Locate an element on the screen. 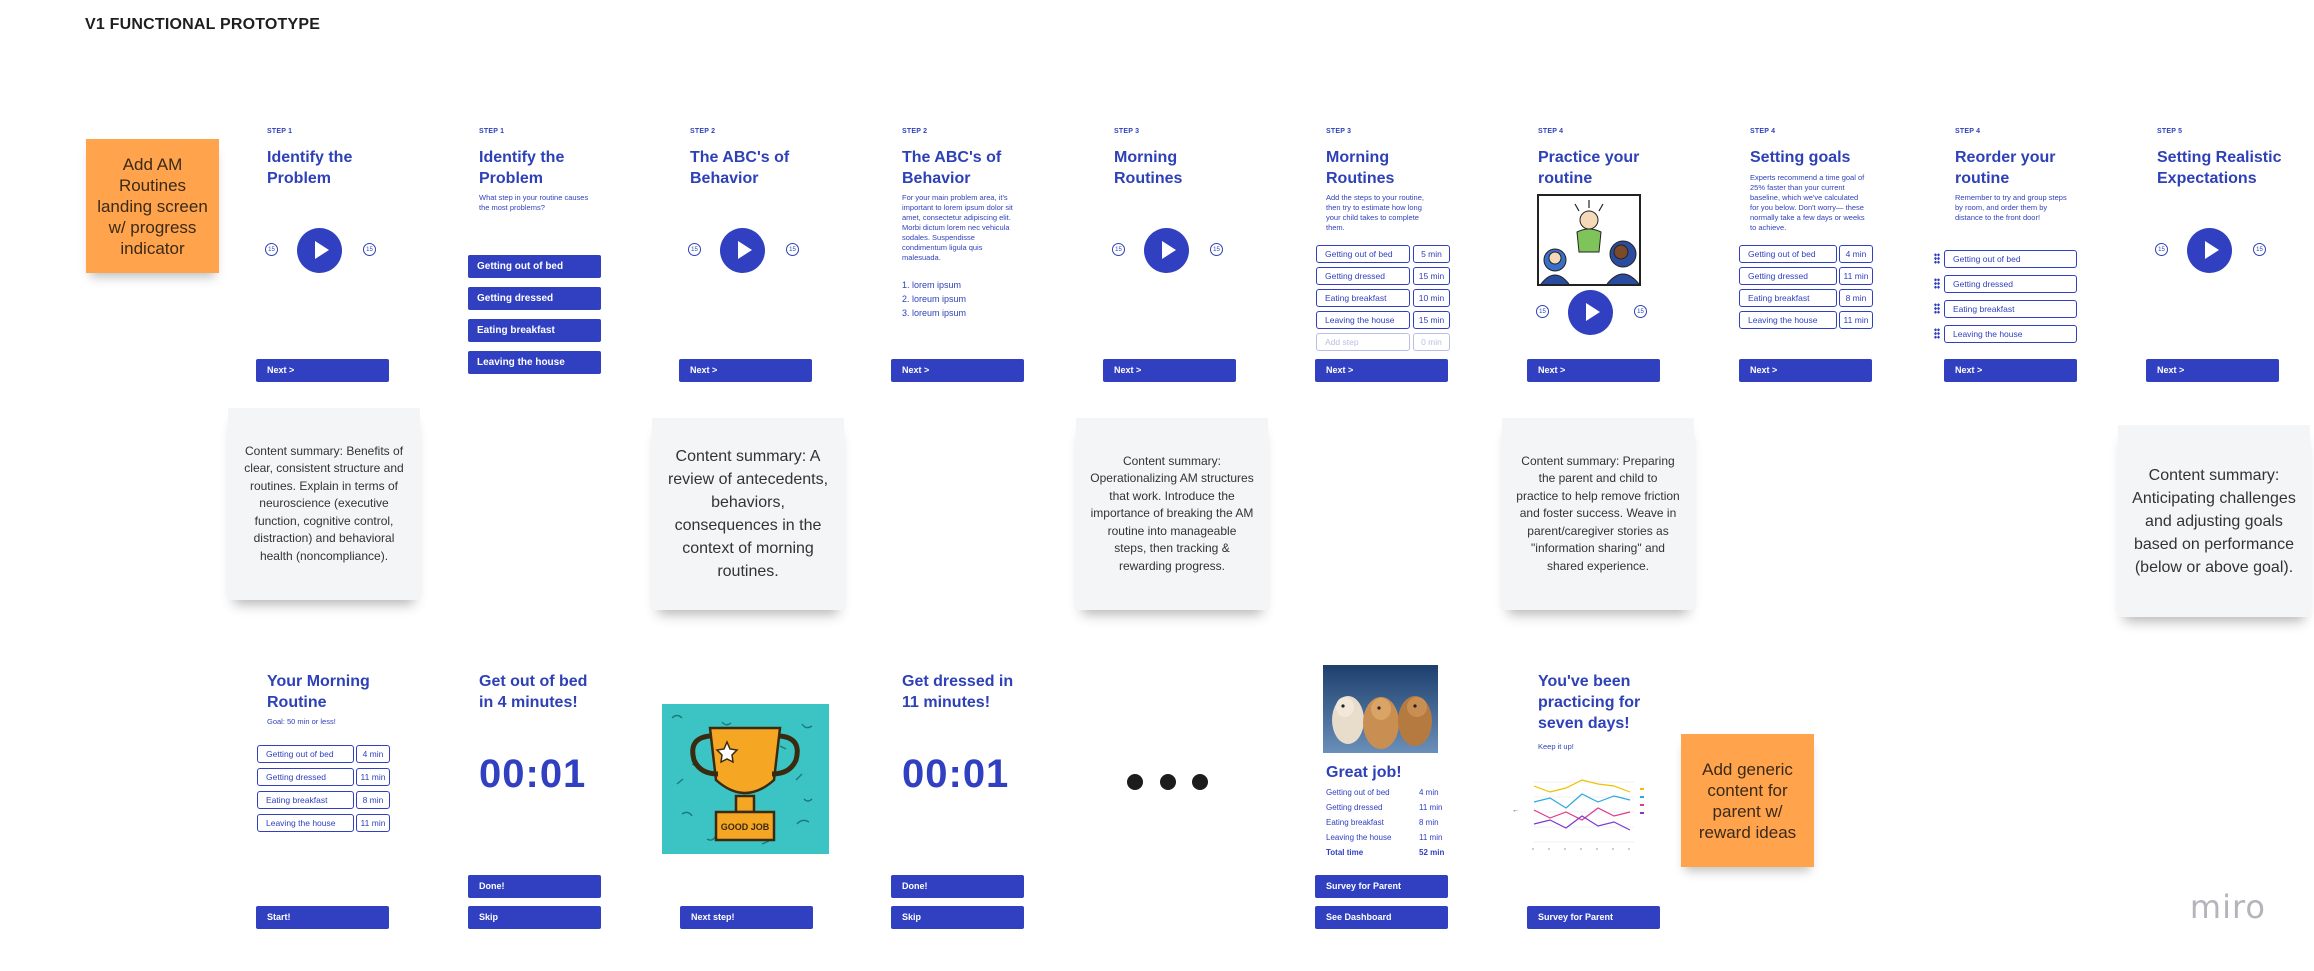 Image resolution: width=2314 pixels, height=971 pixels. minutes-input: 10 min is located at coordinates (1431, 298).